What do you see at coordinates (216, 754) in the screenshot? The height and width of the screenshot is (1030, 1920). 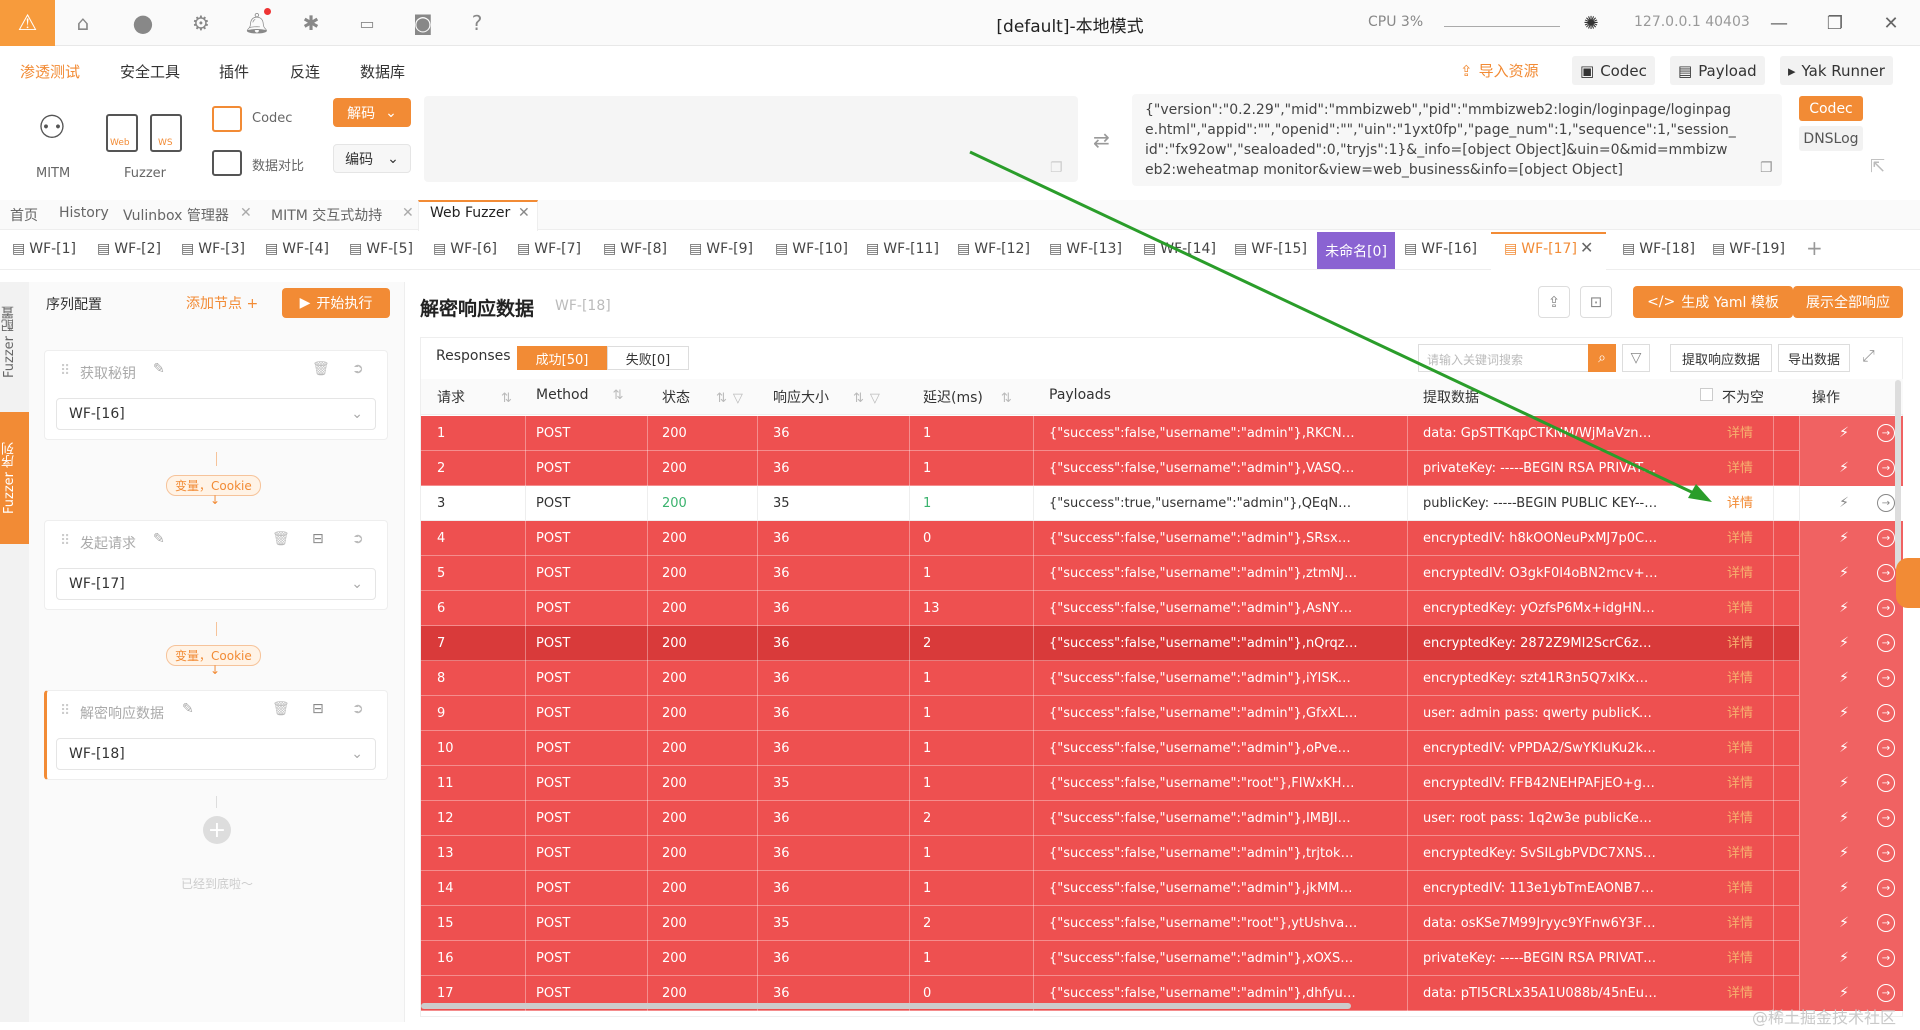 I see `node-select: WF-[18] ⌄` at bounding box center [216, 754].